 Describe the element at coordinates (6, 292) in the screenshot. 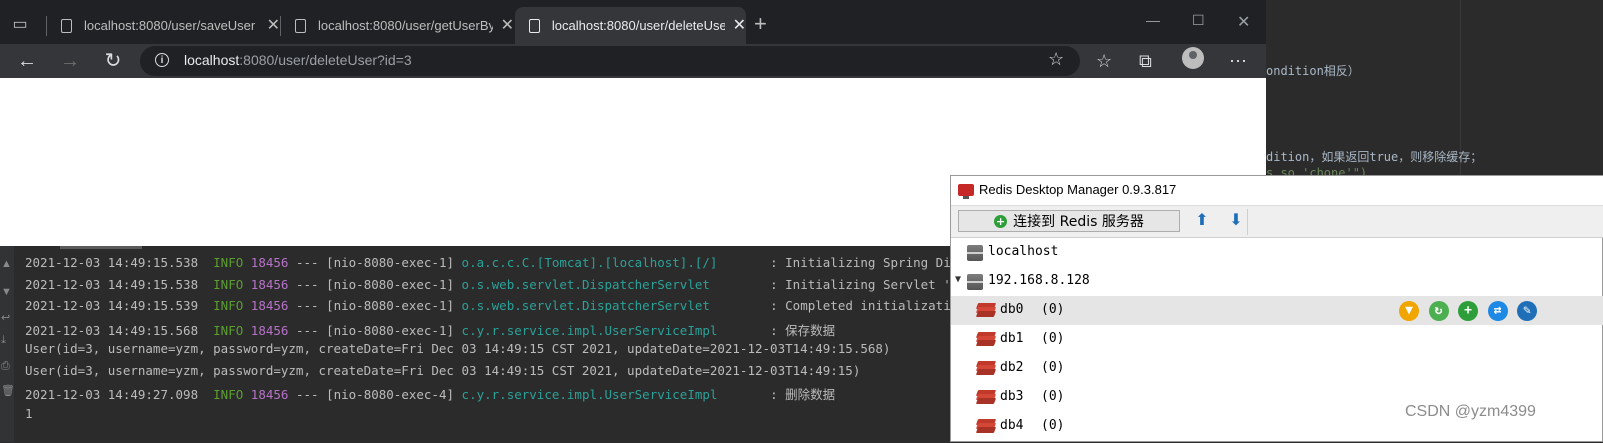

I see `down-arrow-icon: ▼` at that location.